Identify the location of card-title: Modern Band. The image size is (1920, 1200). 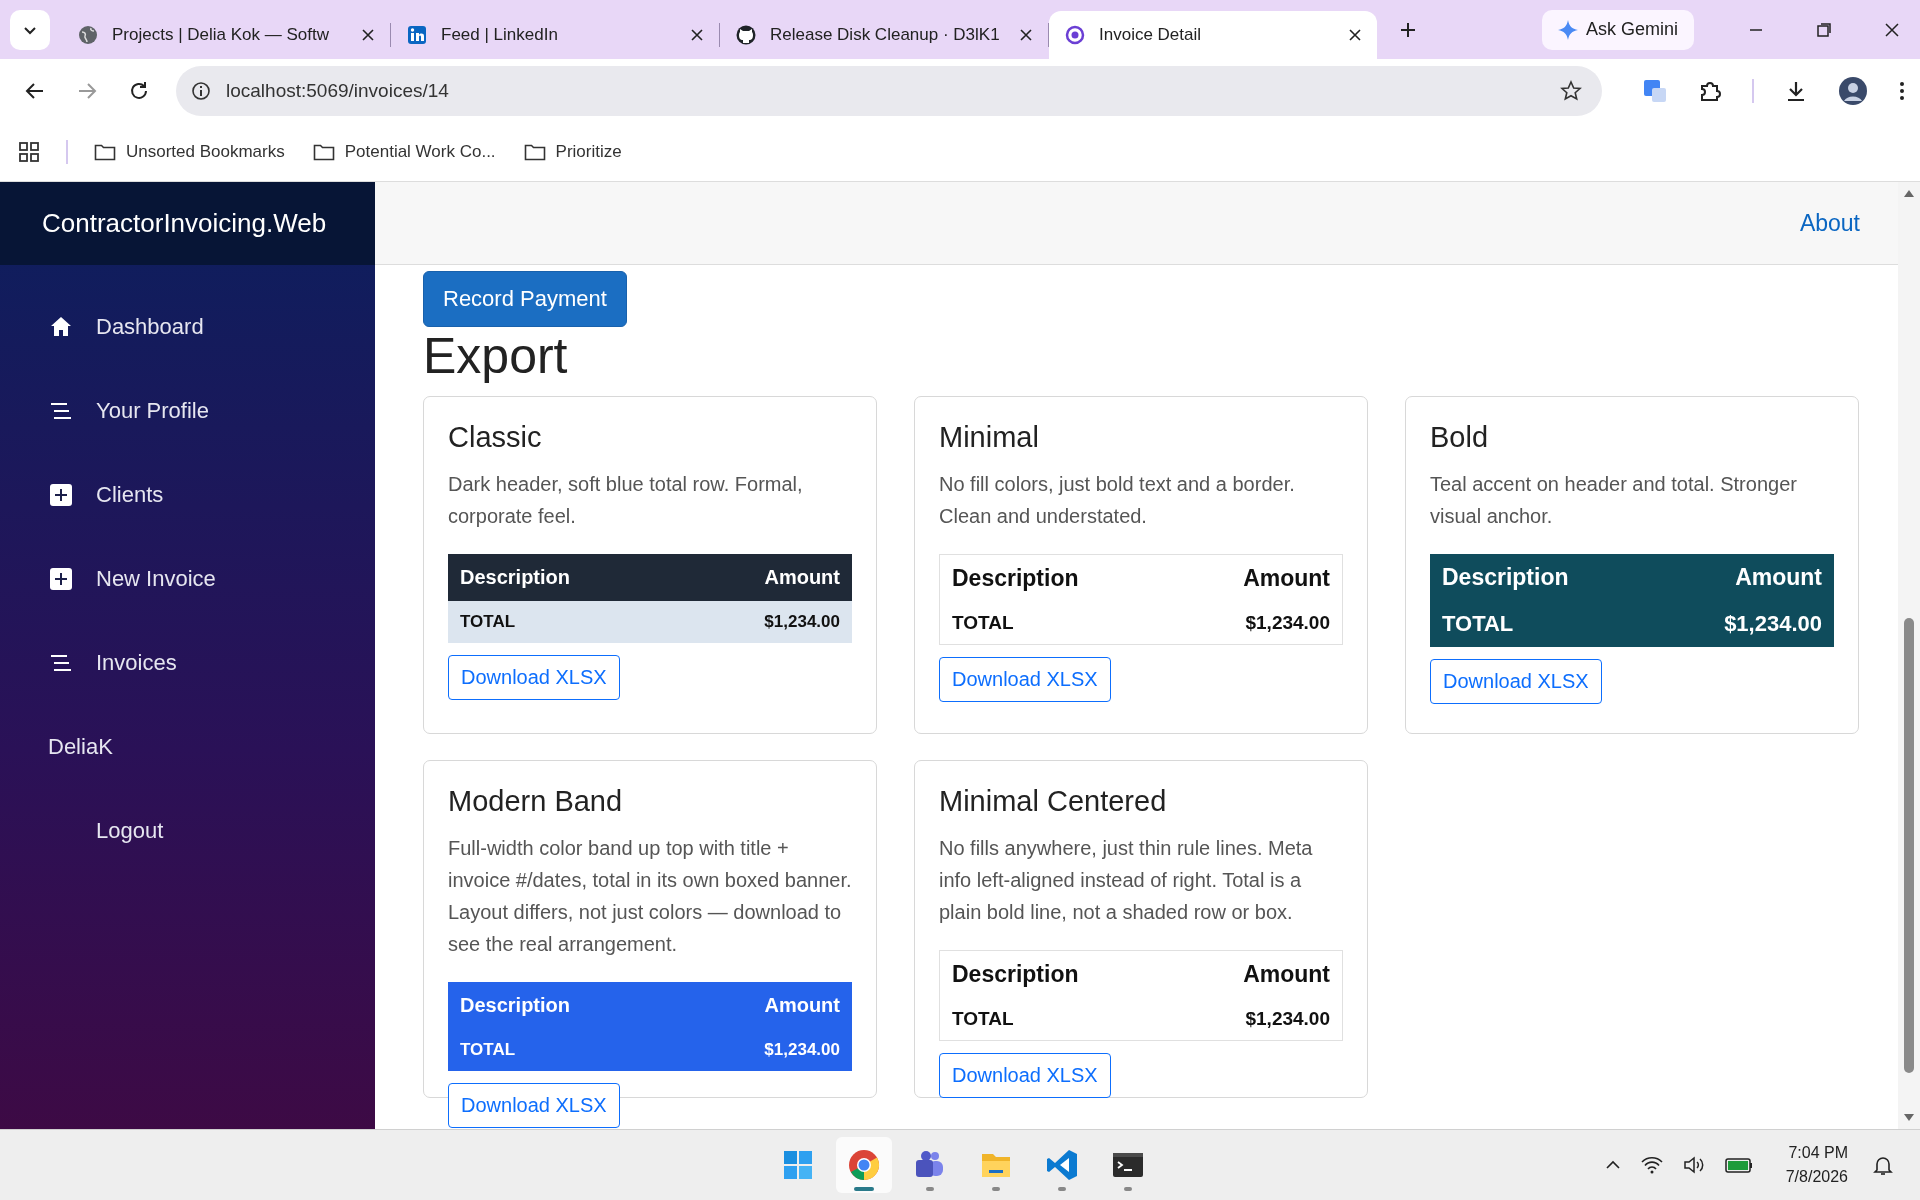
(536, 801).